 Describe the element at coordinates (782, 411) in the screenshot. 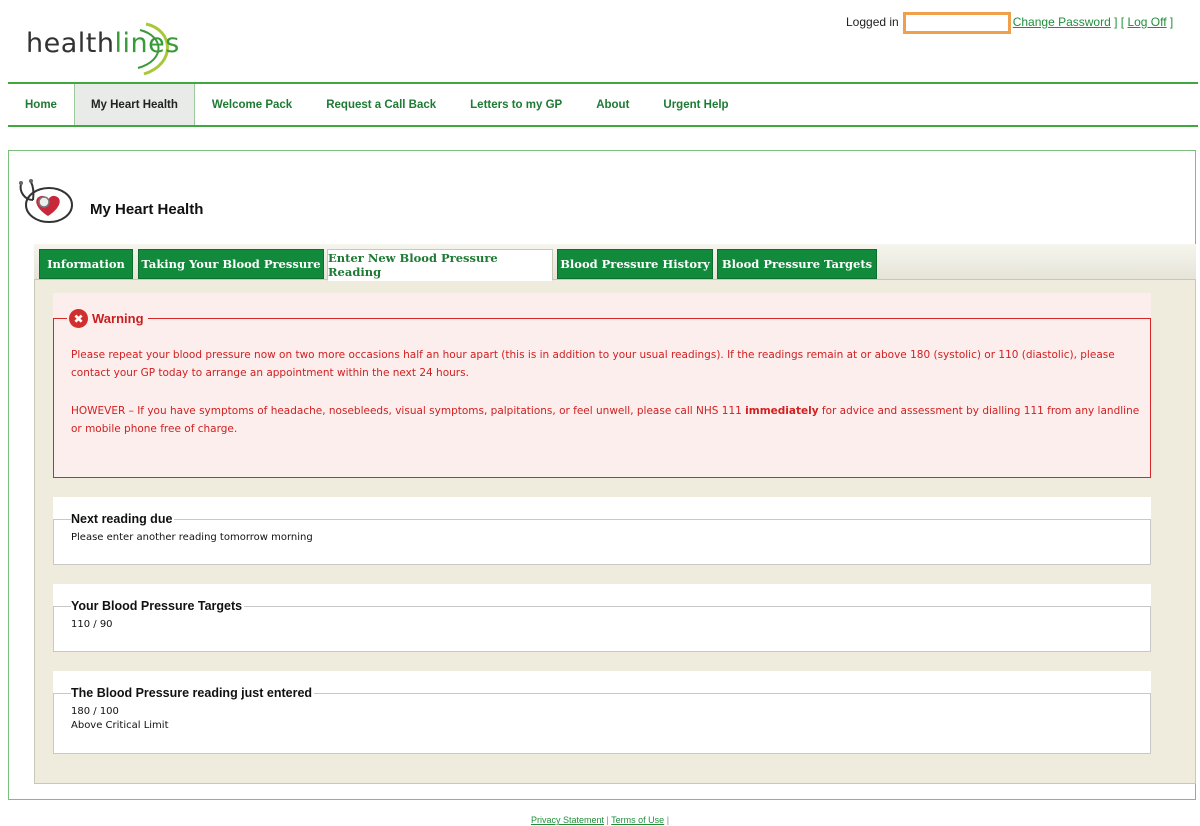

I see `warning-para2-bold: immediately` at that location.